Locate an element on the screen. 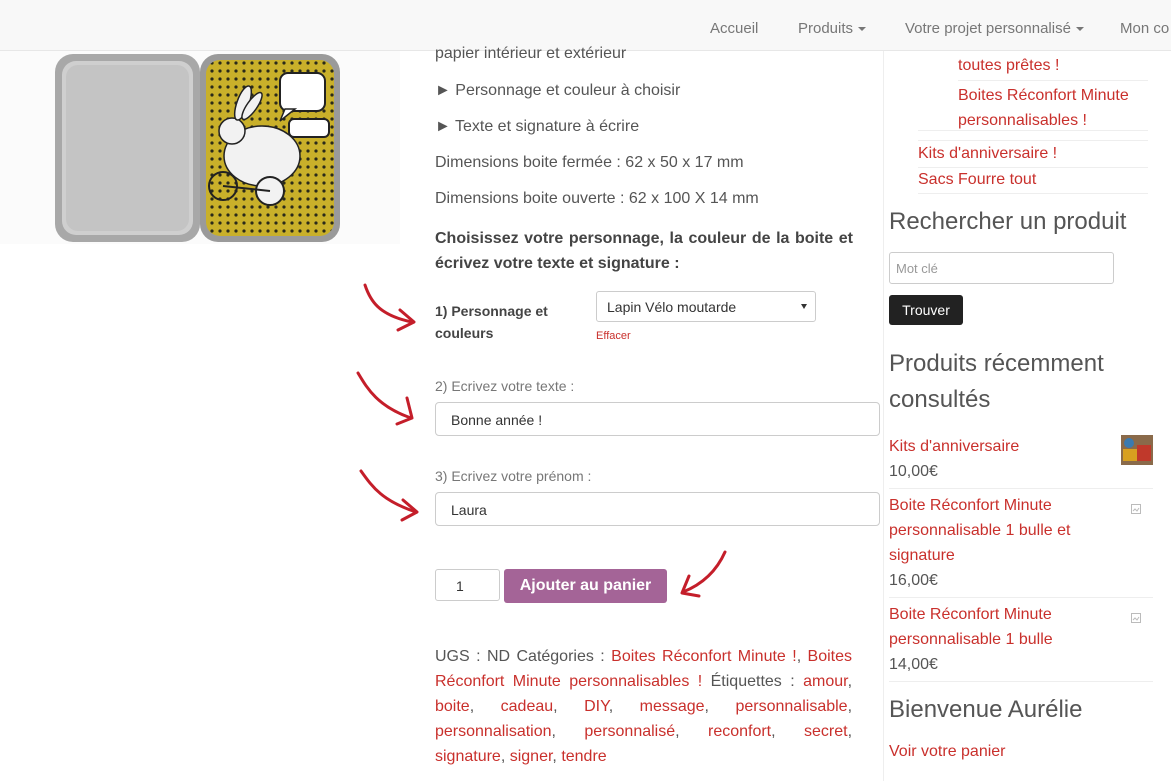  product-image is located at coordinates (200, 147).